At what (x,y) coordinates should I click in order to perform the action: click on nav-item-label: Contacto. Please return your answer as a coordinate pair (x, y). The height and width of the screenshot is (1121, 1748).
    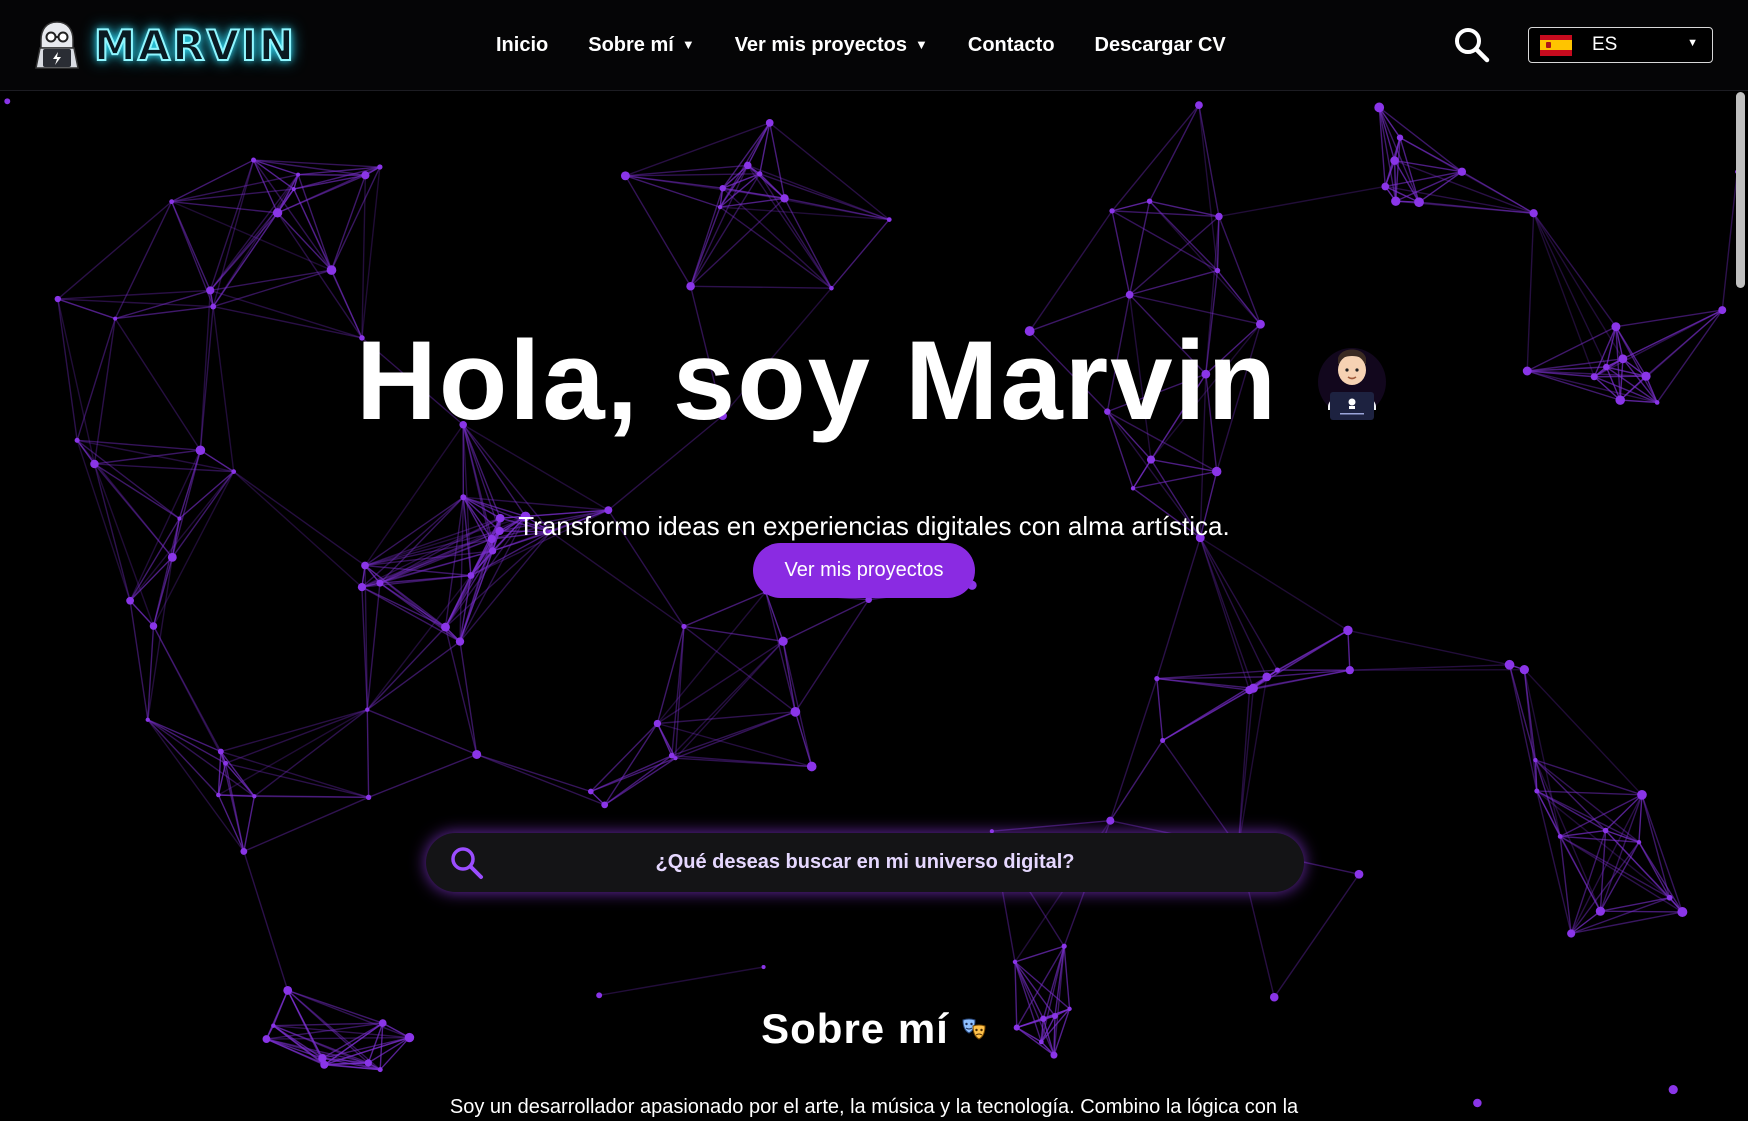
    Looking at the image, I should click on (1011, 44).